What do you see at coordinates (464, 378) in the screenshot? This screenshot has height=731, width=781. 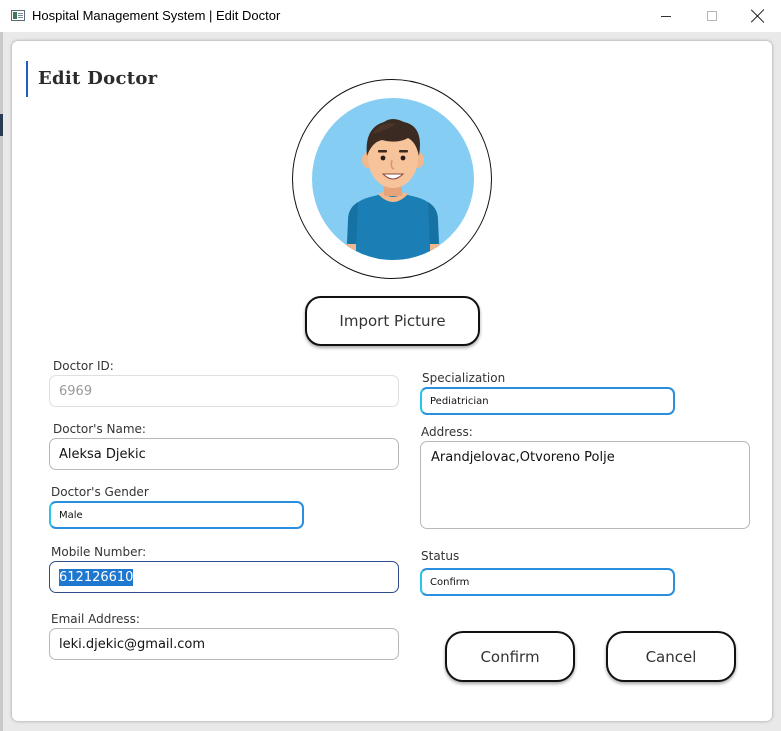 I see `specialization-label: Specialization` at bounding box center [464, 378].